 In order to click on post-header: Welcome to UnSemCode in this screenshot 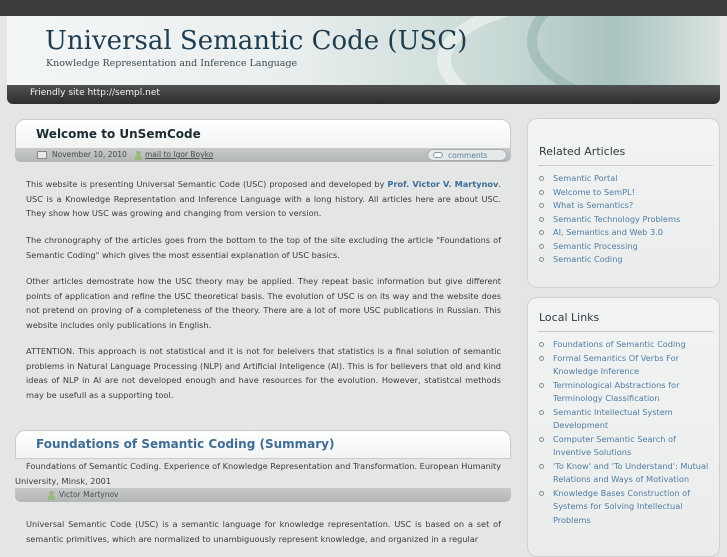, I will do `click(263, 134)`.